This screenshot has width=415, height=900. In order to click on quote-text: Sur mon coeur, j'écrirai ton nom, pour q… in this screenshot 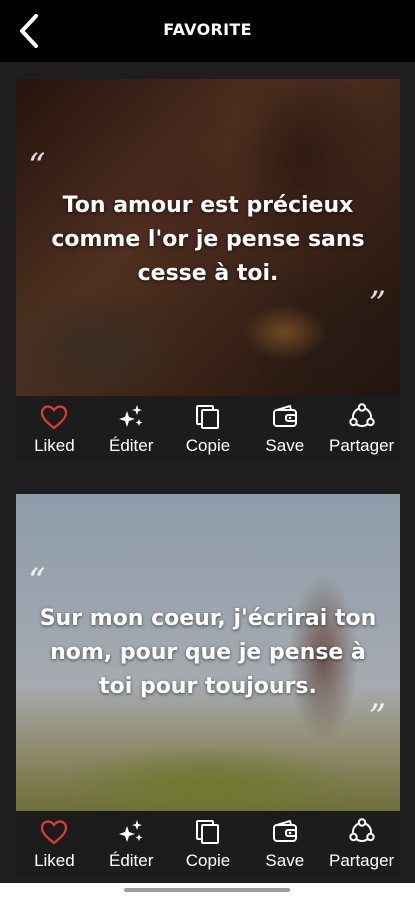, I will do `click(208, 652)`.